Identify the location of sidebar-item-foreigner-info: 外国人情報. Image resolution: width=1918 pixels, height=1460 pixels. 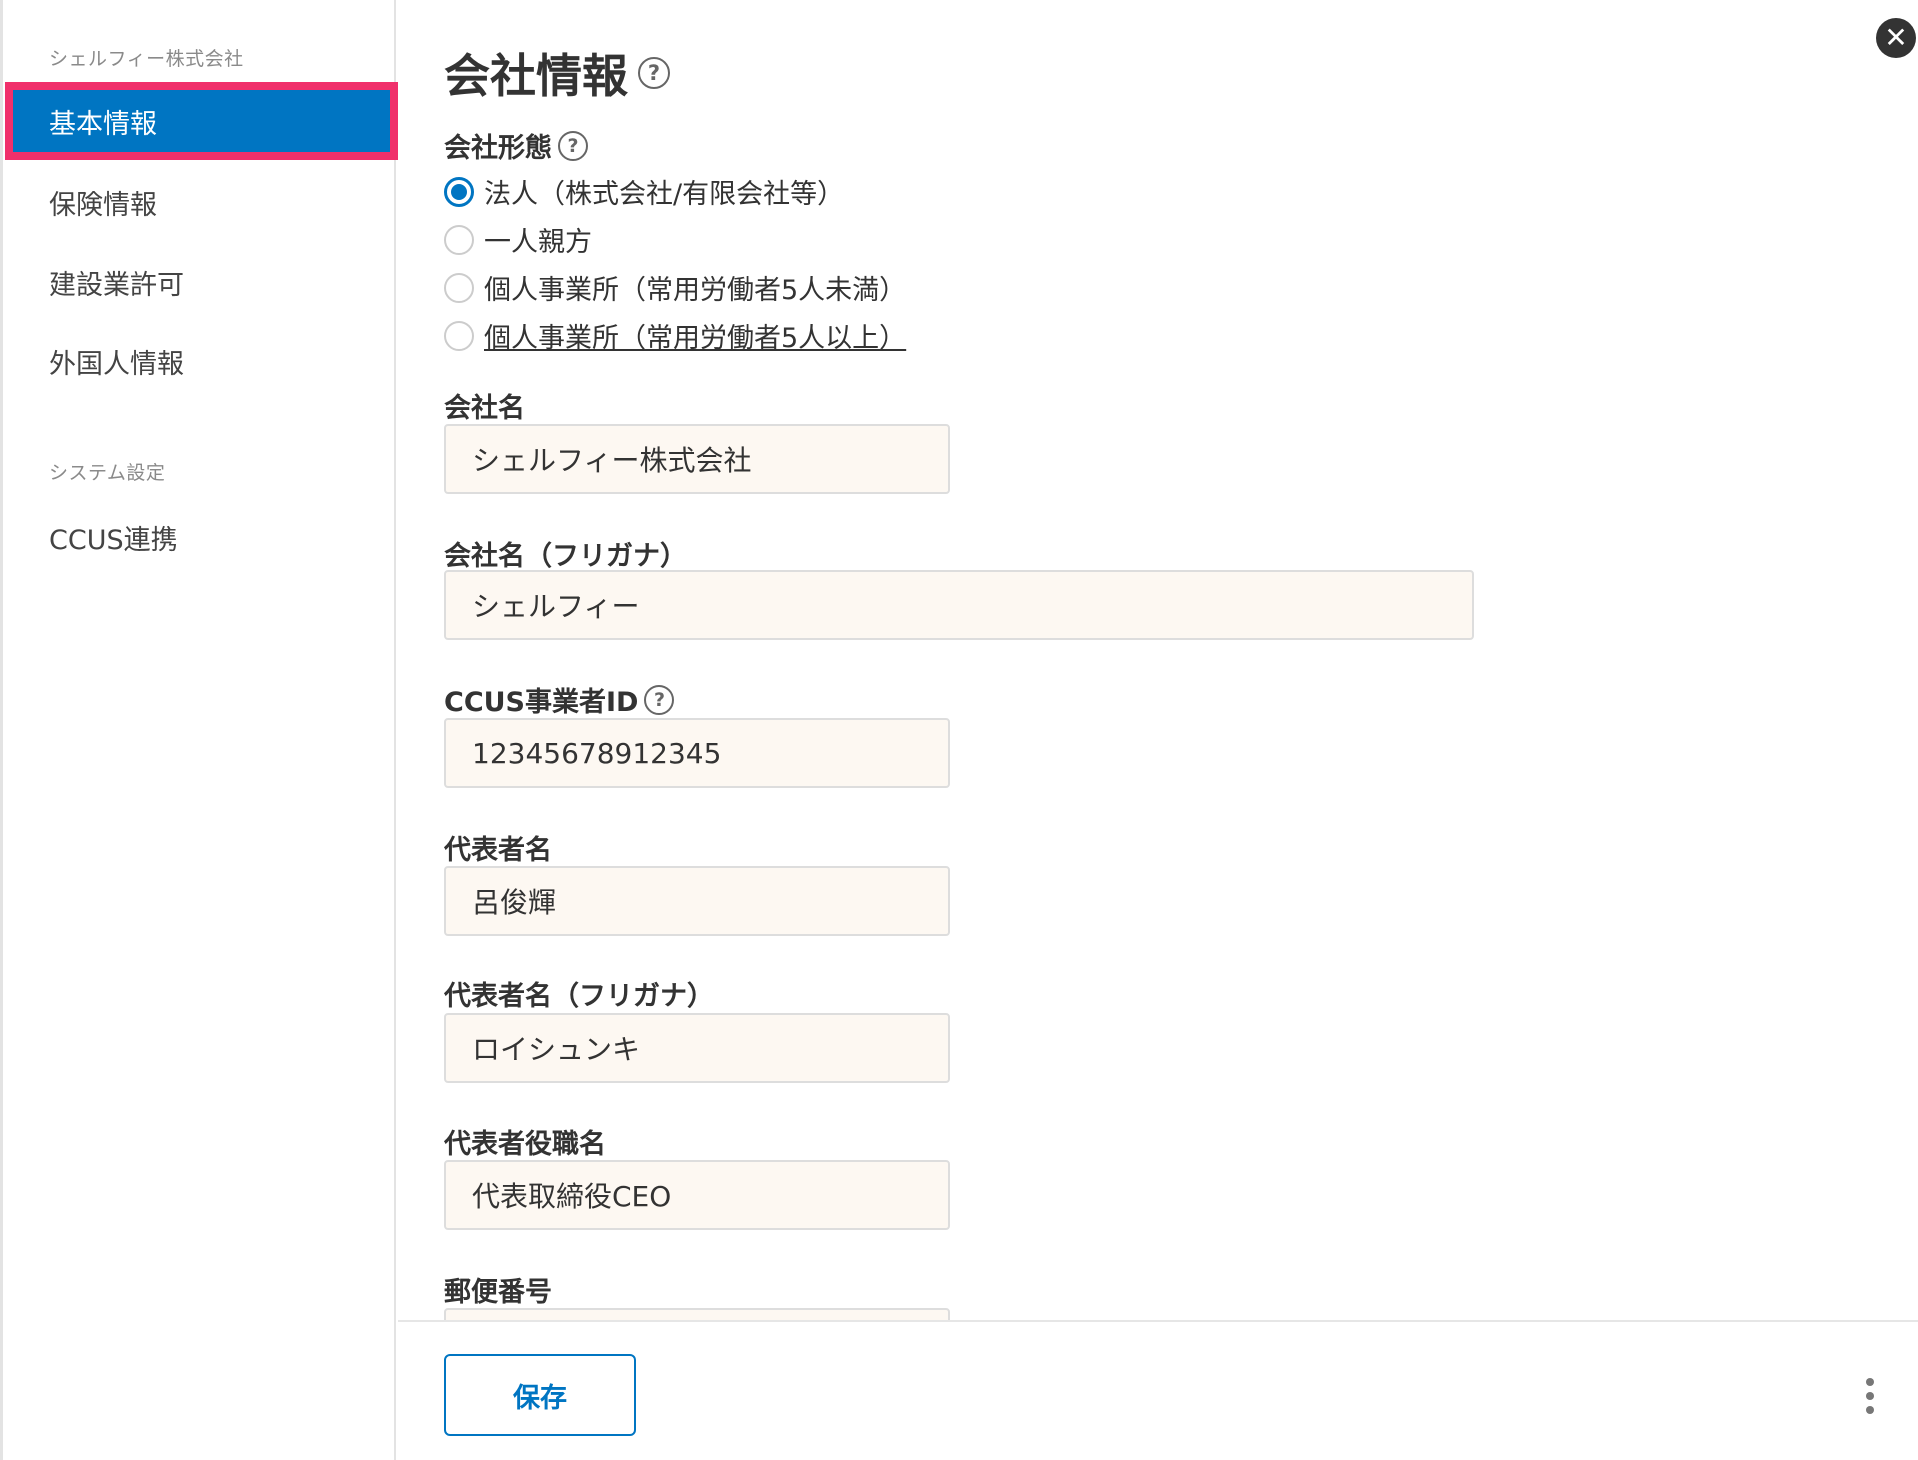
(116, 361).